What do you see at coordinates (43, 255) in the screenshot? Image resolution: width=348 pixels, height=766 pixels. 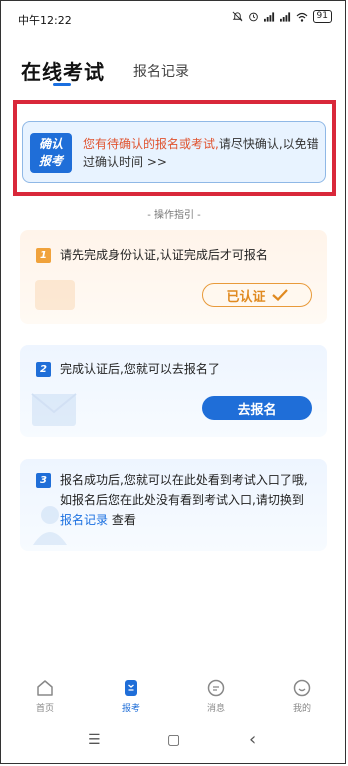 I see `step-number-1: 1` at bounding box center [43, 255].